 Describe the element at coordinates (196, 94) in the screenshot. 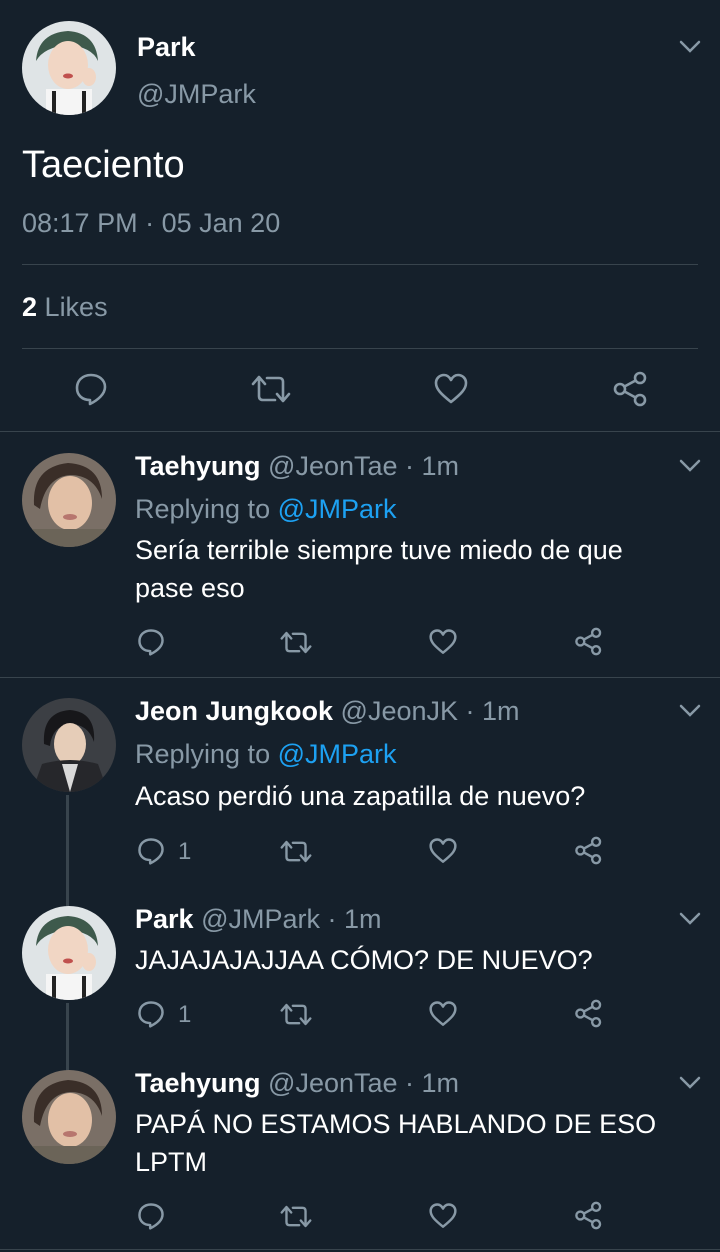

I see `author-handle: @JMPark` at that location.